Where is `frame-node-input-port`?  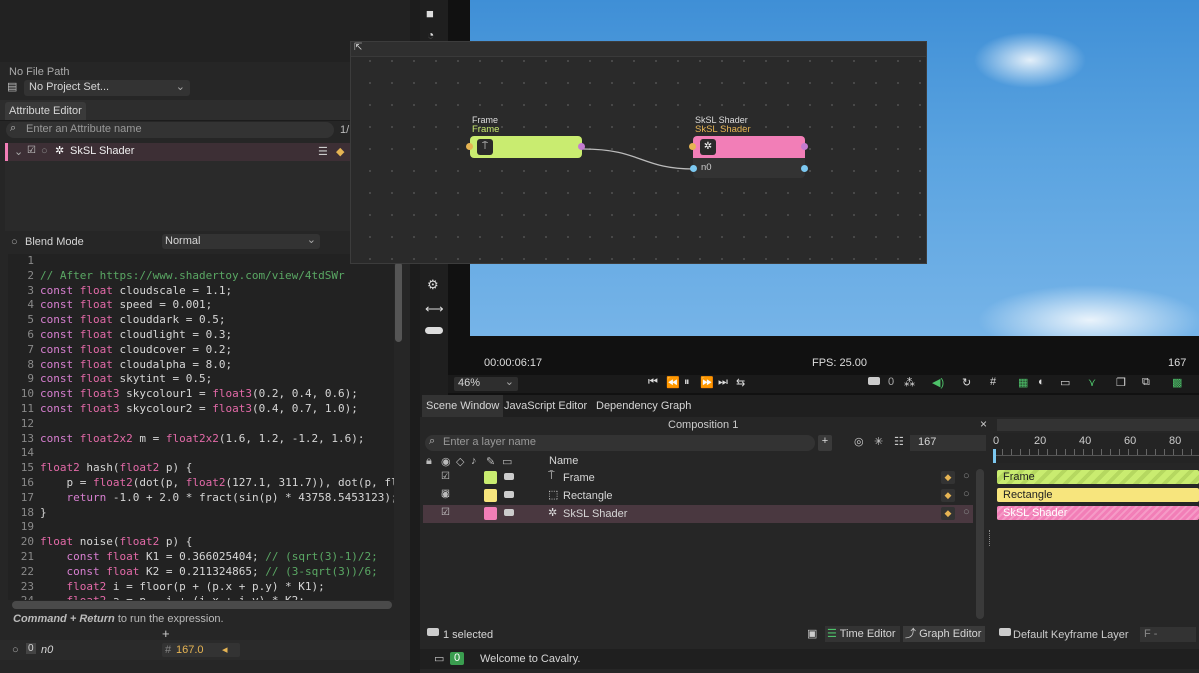
frame-node-input-port is located at coordinates (469, 146).